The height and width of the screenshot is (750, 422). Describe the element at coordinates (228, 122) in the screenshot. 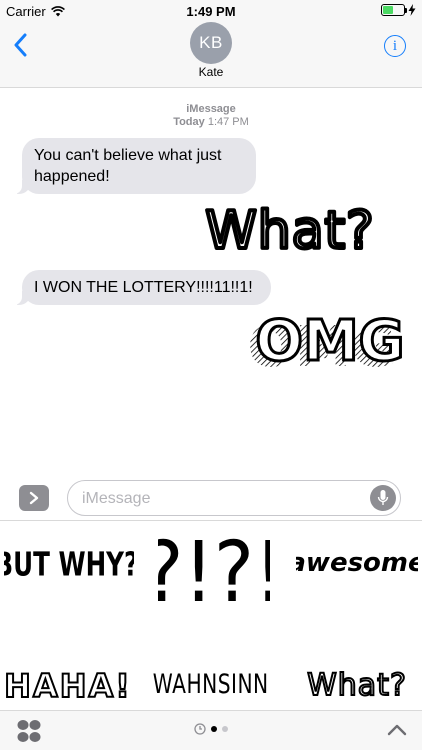

I see `time-label: 1:47 PM` at that location.